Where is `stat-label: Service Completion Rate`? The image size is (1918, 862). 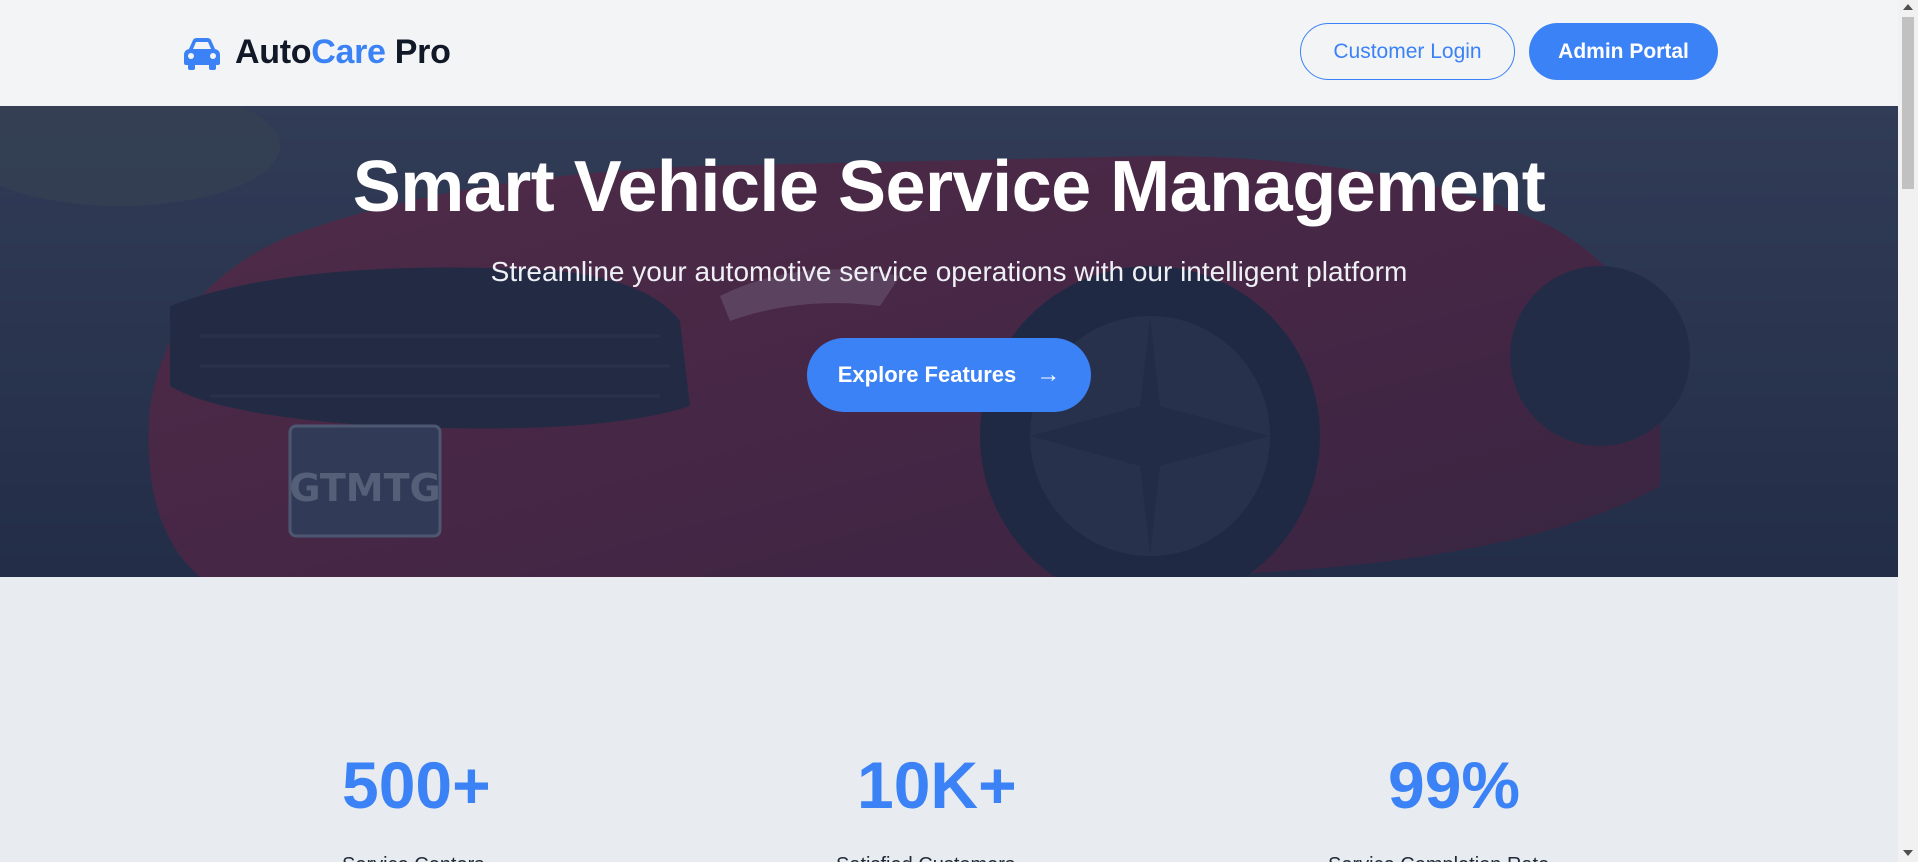
stat-label: Service Completion Rate is located at coordinates (1438, 858).